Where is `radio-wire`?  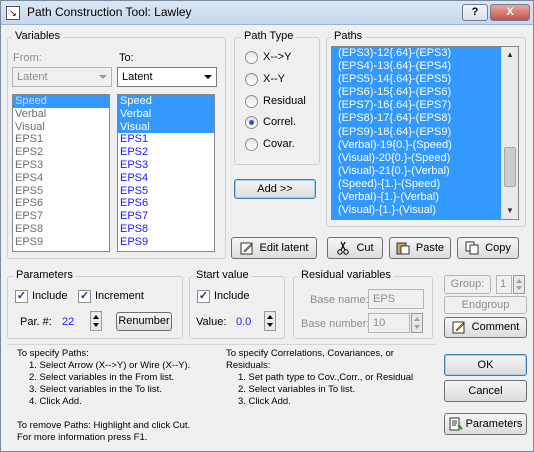
radio-wire is located at coordinates (251, 79).